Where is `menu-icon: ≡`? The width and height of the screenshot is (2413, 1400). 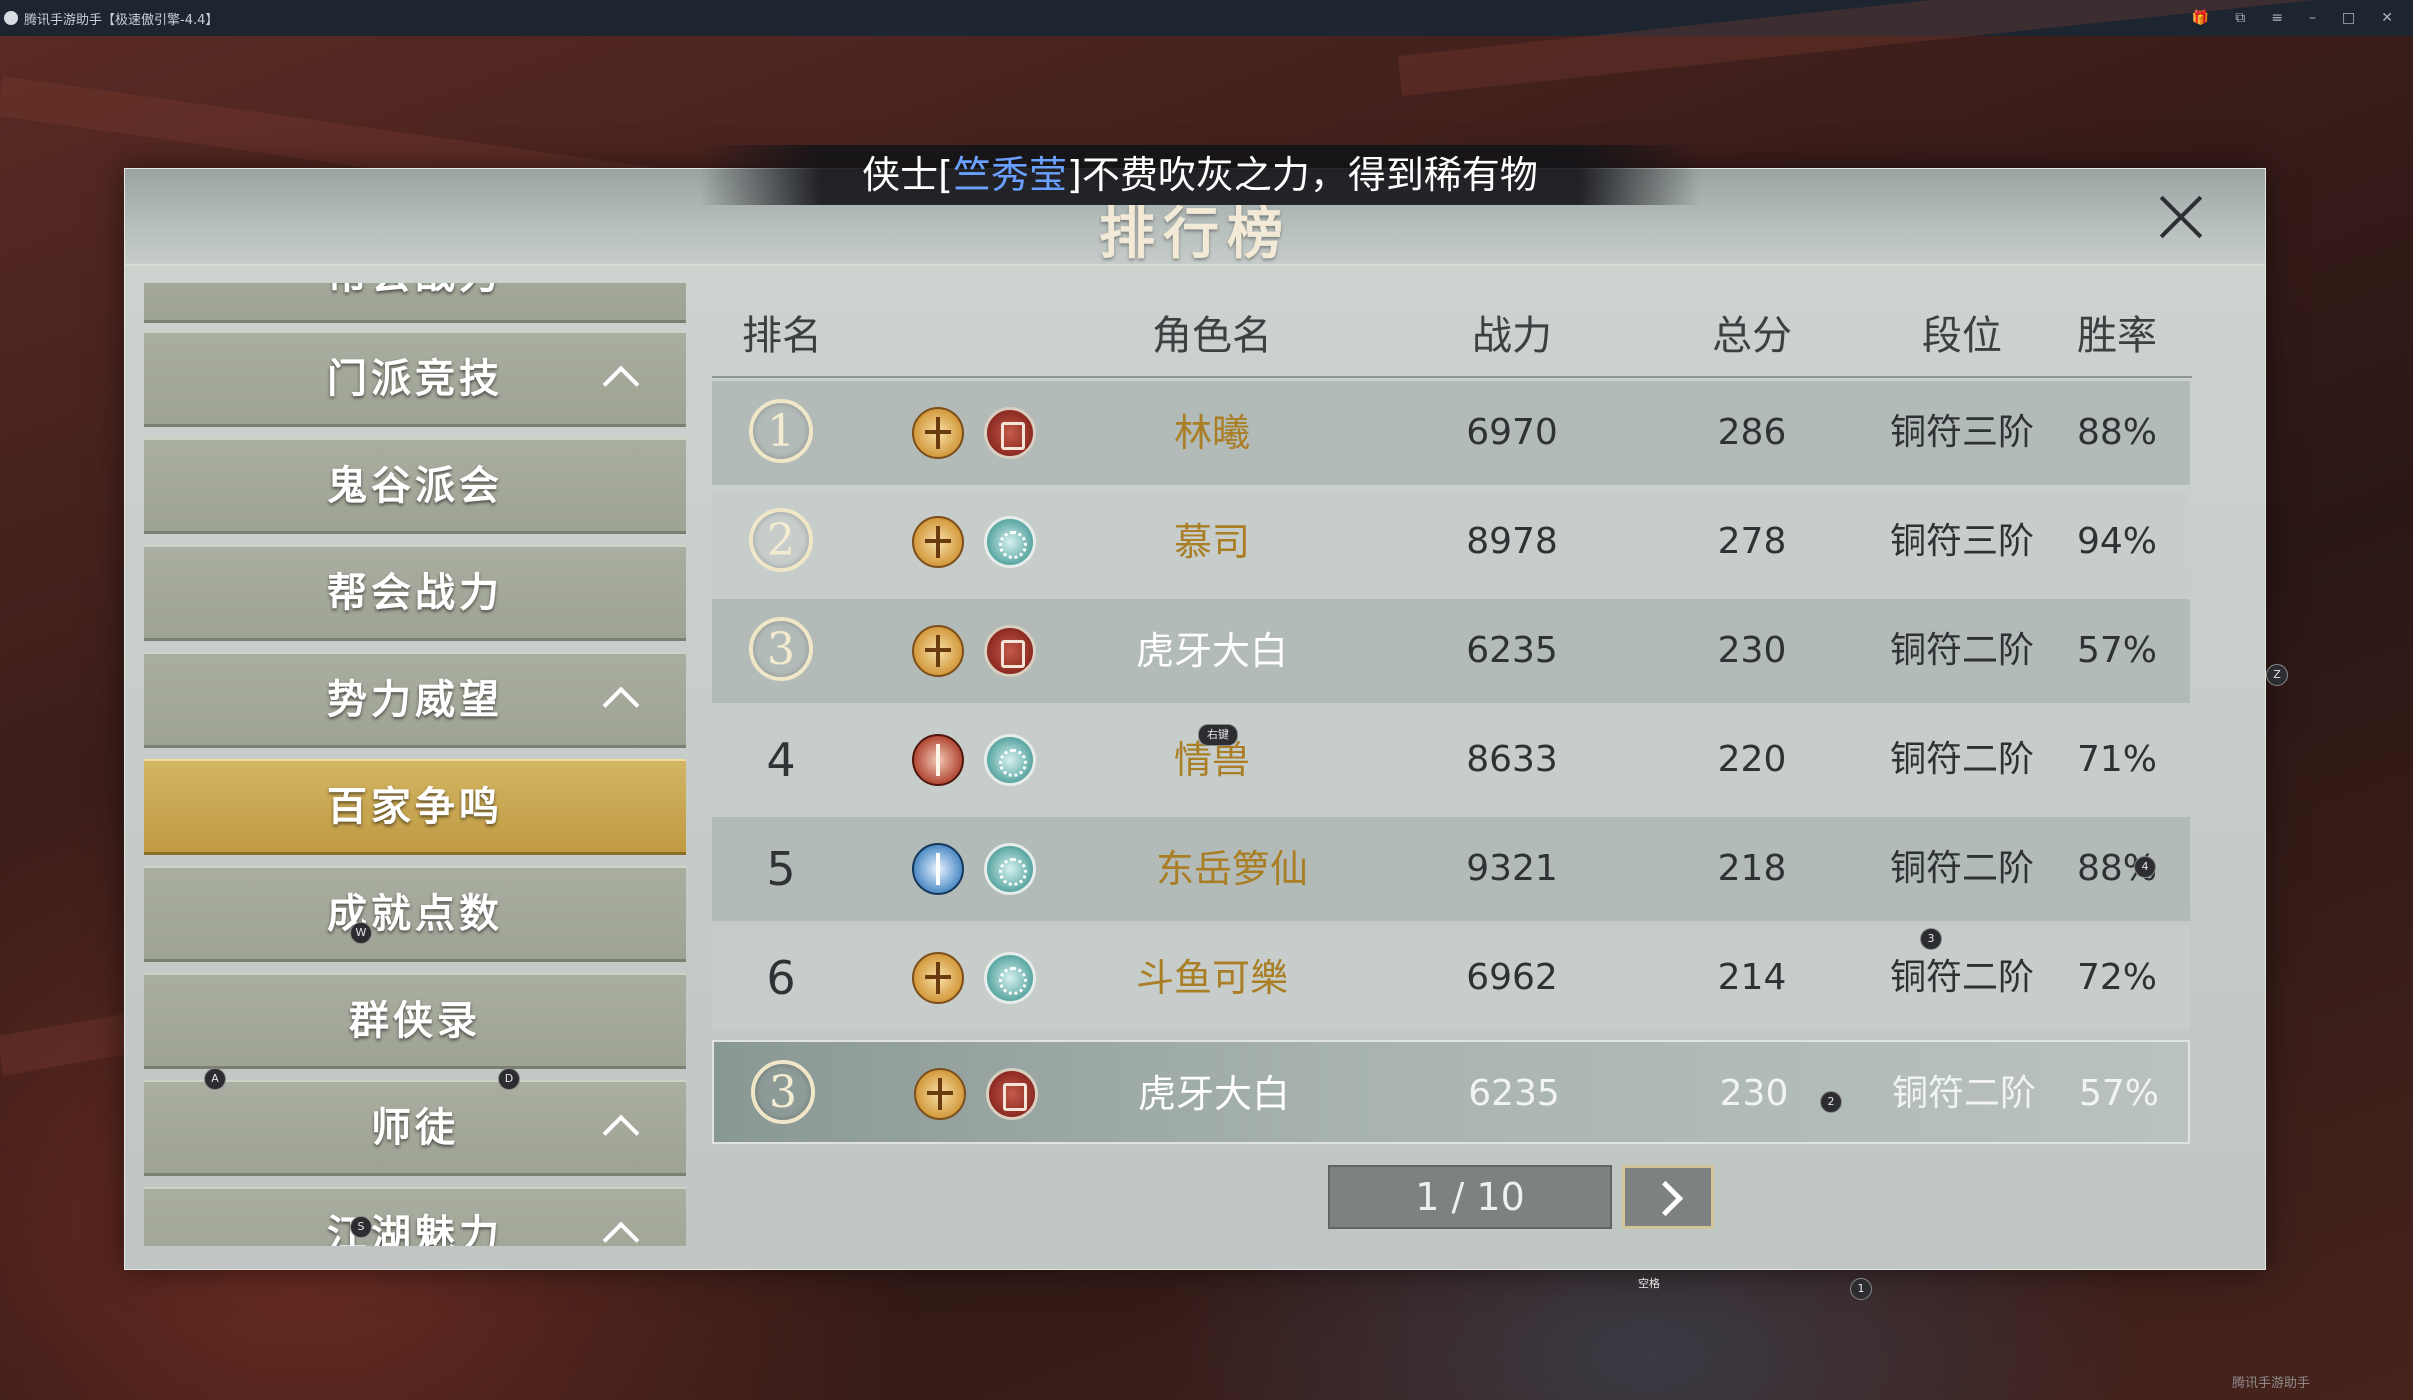
menu-icon: ≡ is located at coordinates (2277, 18).